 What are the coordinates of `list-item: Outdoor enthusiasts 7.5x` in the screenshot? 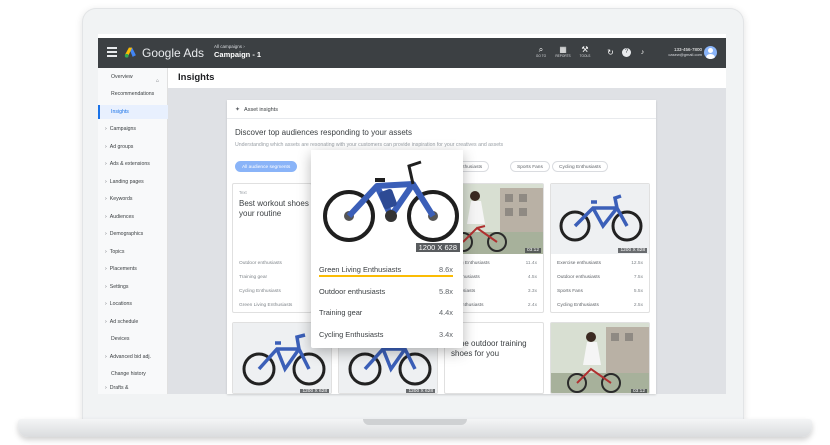 It's located at (600, 277).